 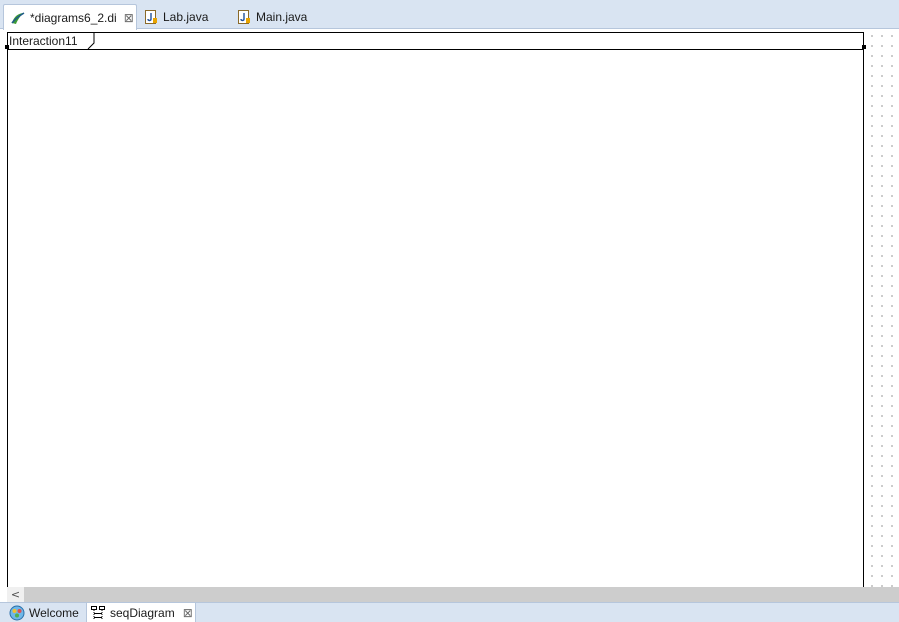 I want to click on tab-lab-java: Lab.java, so click(x=186, y=16).